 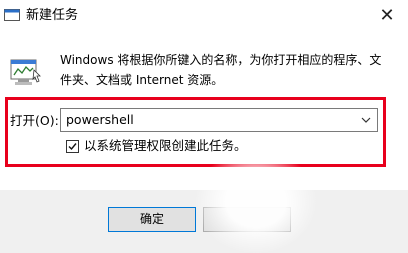 I want to click on open-label: 打开(O):, so click(x=34, y=120).